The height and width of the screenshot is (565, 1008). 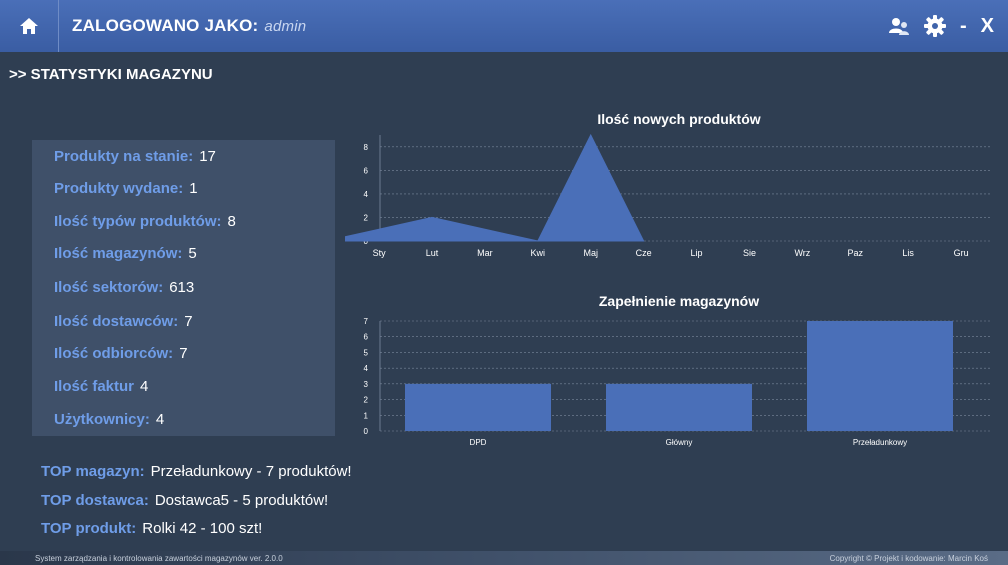 I want to click on stat-row: Produkty na stanie: 17, so click(x=135, y=156).